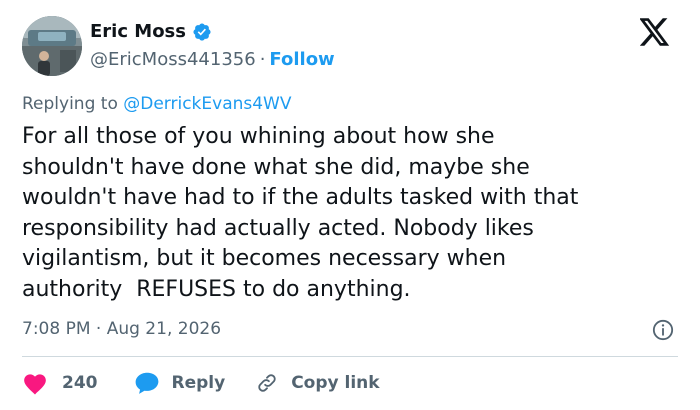  Describe the element at coordinates (73, 104) in the screenshot. I see `replying-to-label: Replying to` at that location.